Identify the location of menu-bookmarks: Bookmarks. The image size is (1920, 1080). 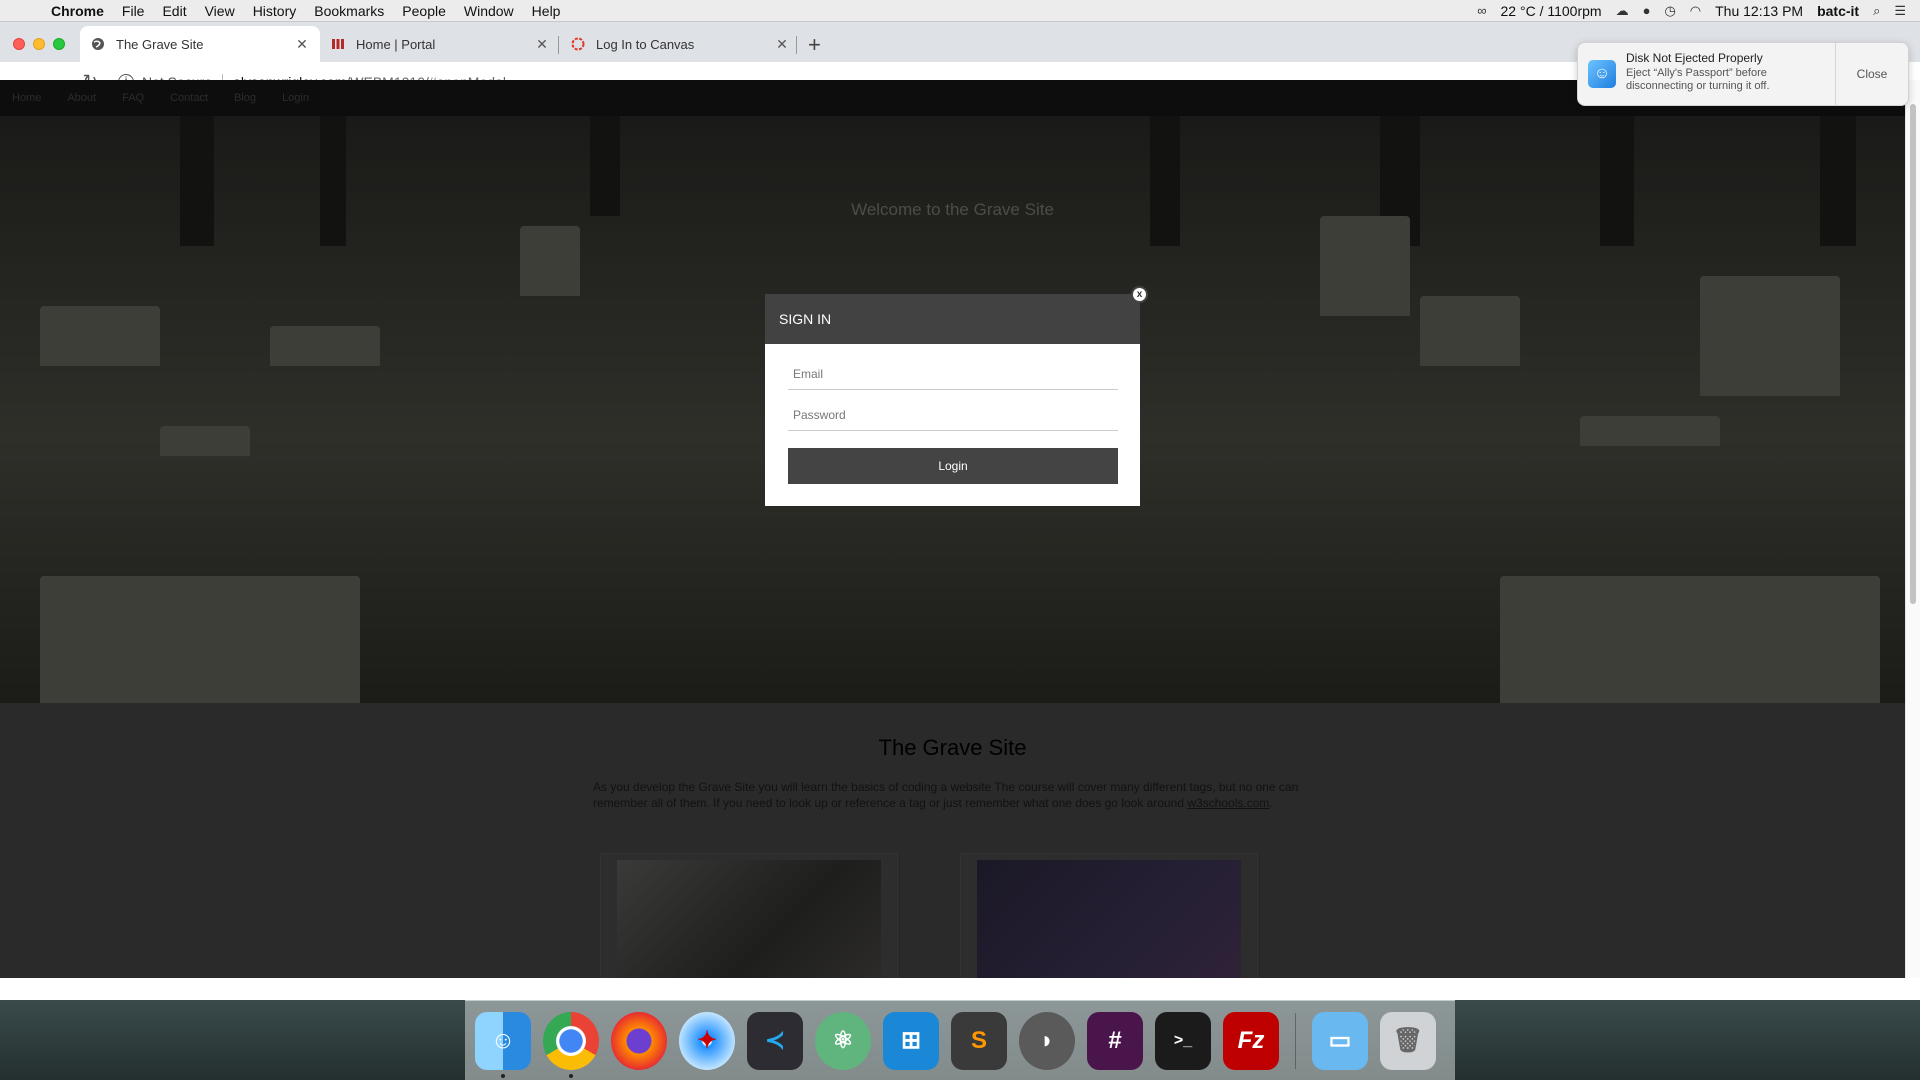
(349, 11).